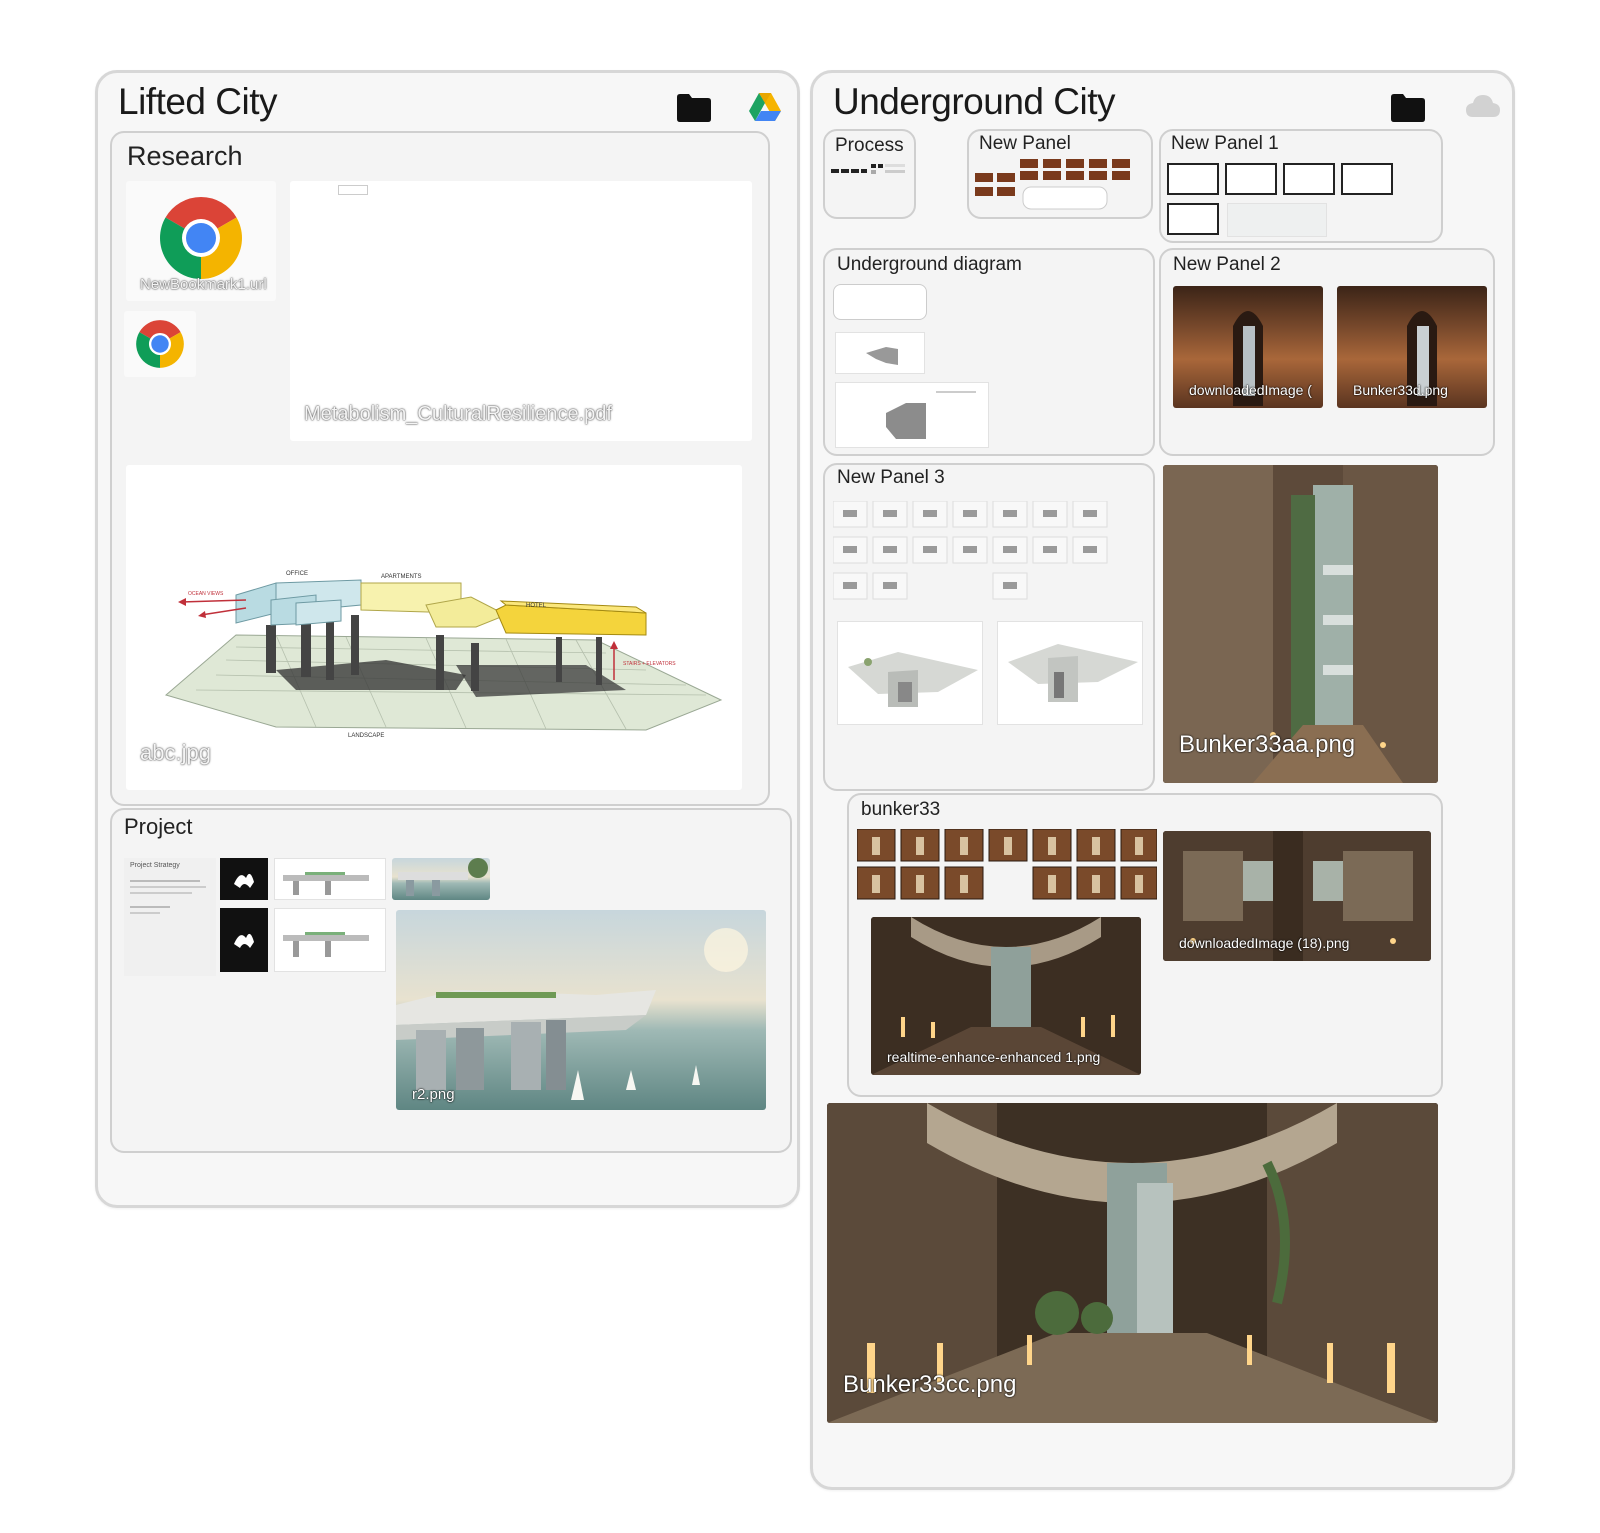 The width and height of the screenshot is (1600, 1533). I want to click on diagram-label-ocean-views: OCEAN VIEWS, so click(206, 594).